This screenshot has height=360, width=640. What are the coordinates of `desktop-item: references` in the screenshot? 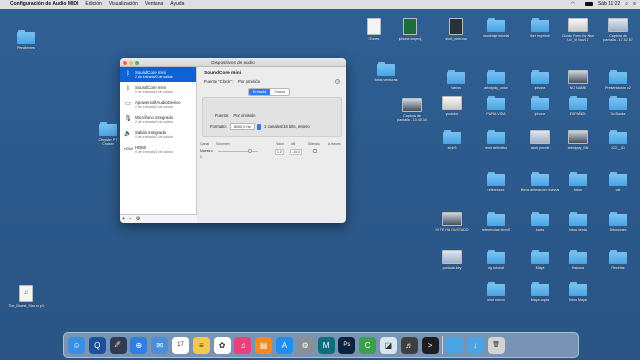 It's located at (496, 182).